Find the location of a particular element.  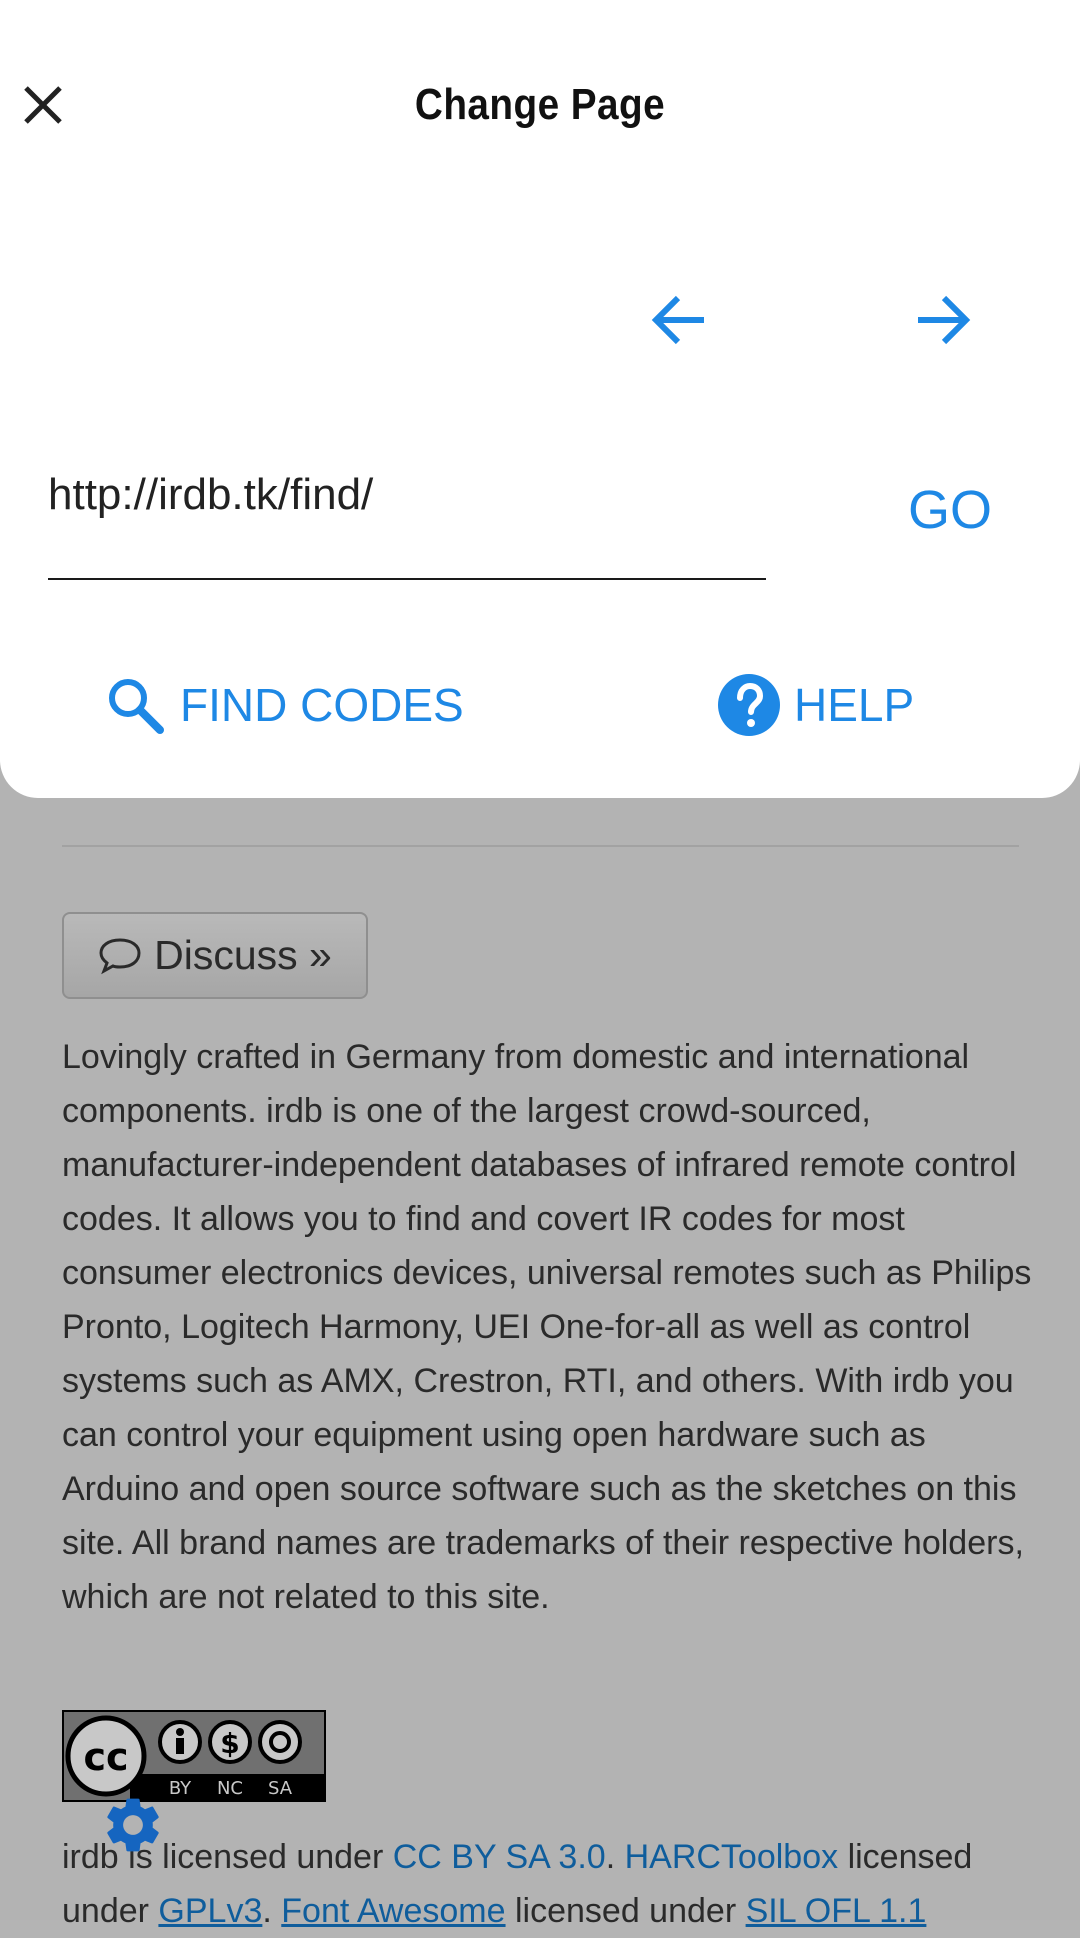

comment-icon is located at coordinates (120, 955).